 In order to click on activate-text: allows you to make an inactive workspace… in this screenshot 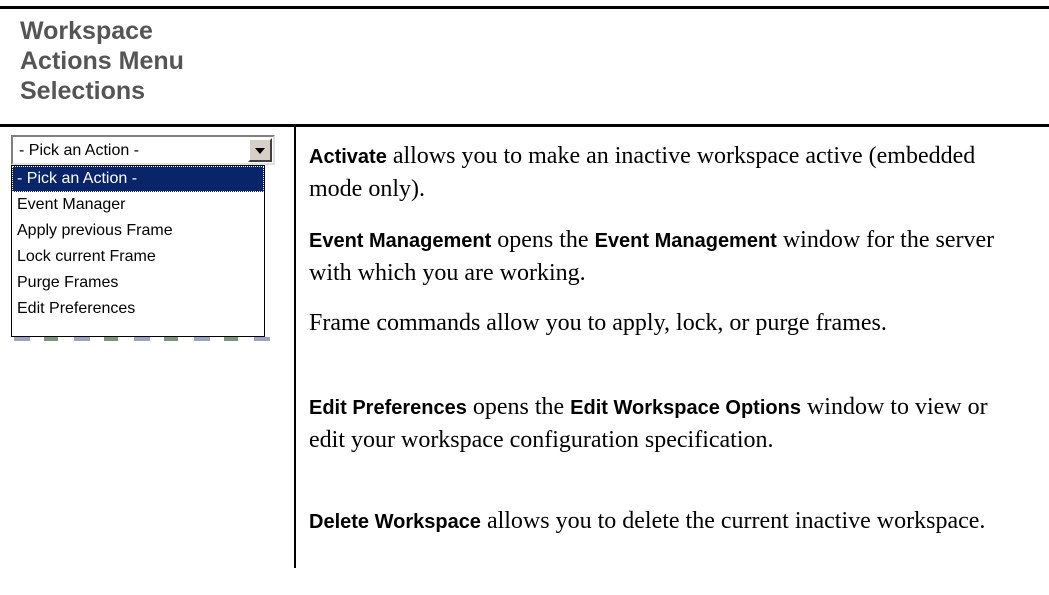, I will do `click(642, 172)`.